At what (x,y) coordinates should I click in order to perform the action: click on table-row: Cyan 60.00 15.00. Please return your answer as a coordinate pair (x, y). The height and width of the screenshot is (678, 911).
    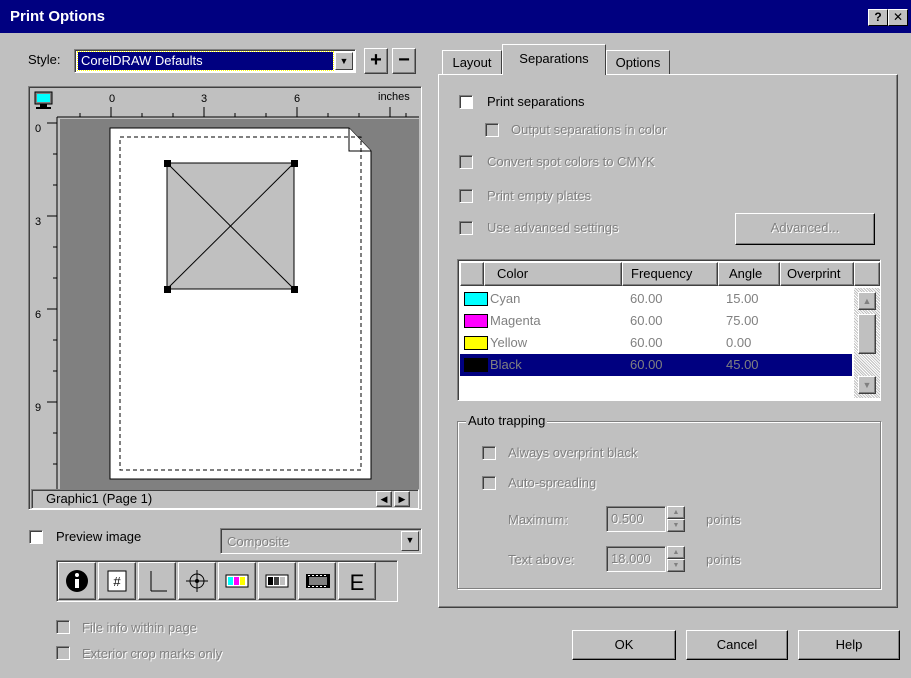
    Looking at the image, I should click on (656, 299).